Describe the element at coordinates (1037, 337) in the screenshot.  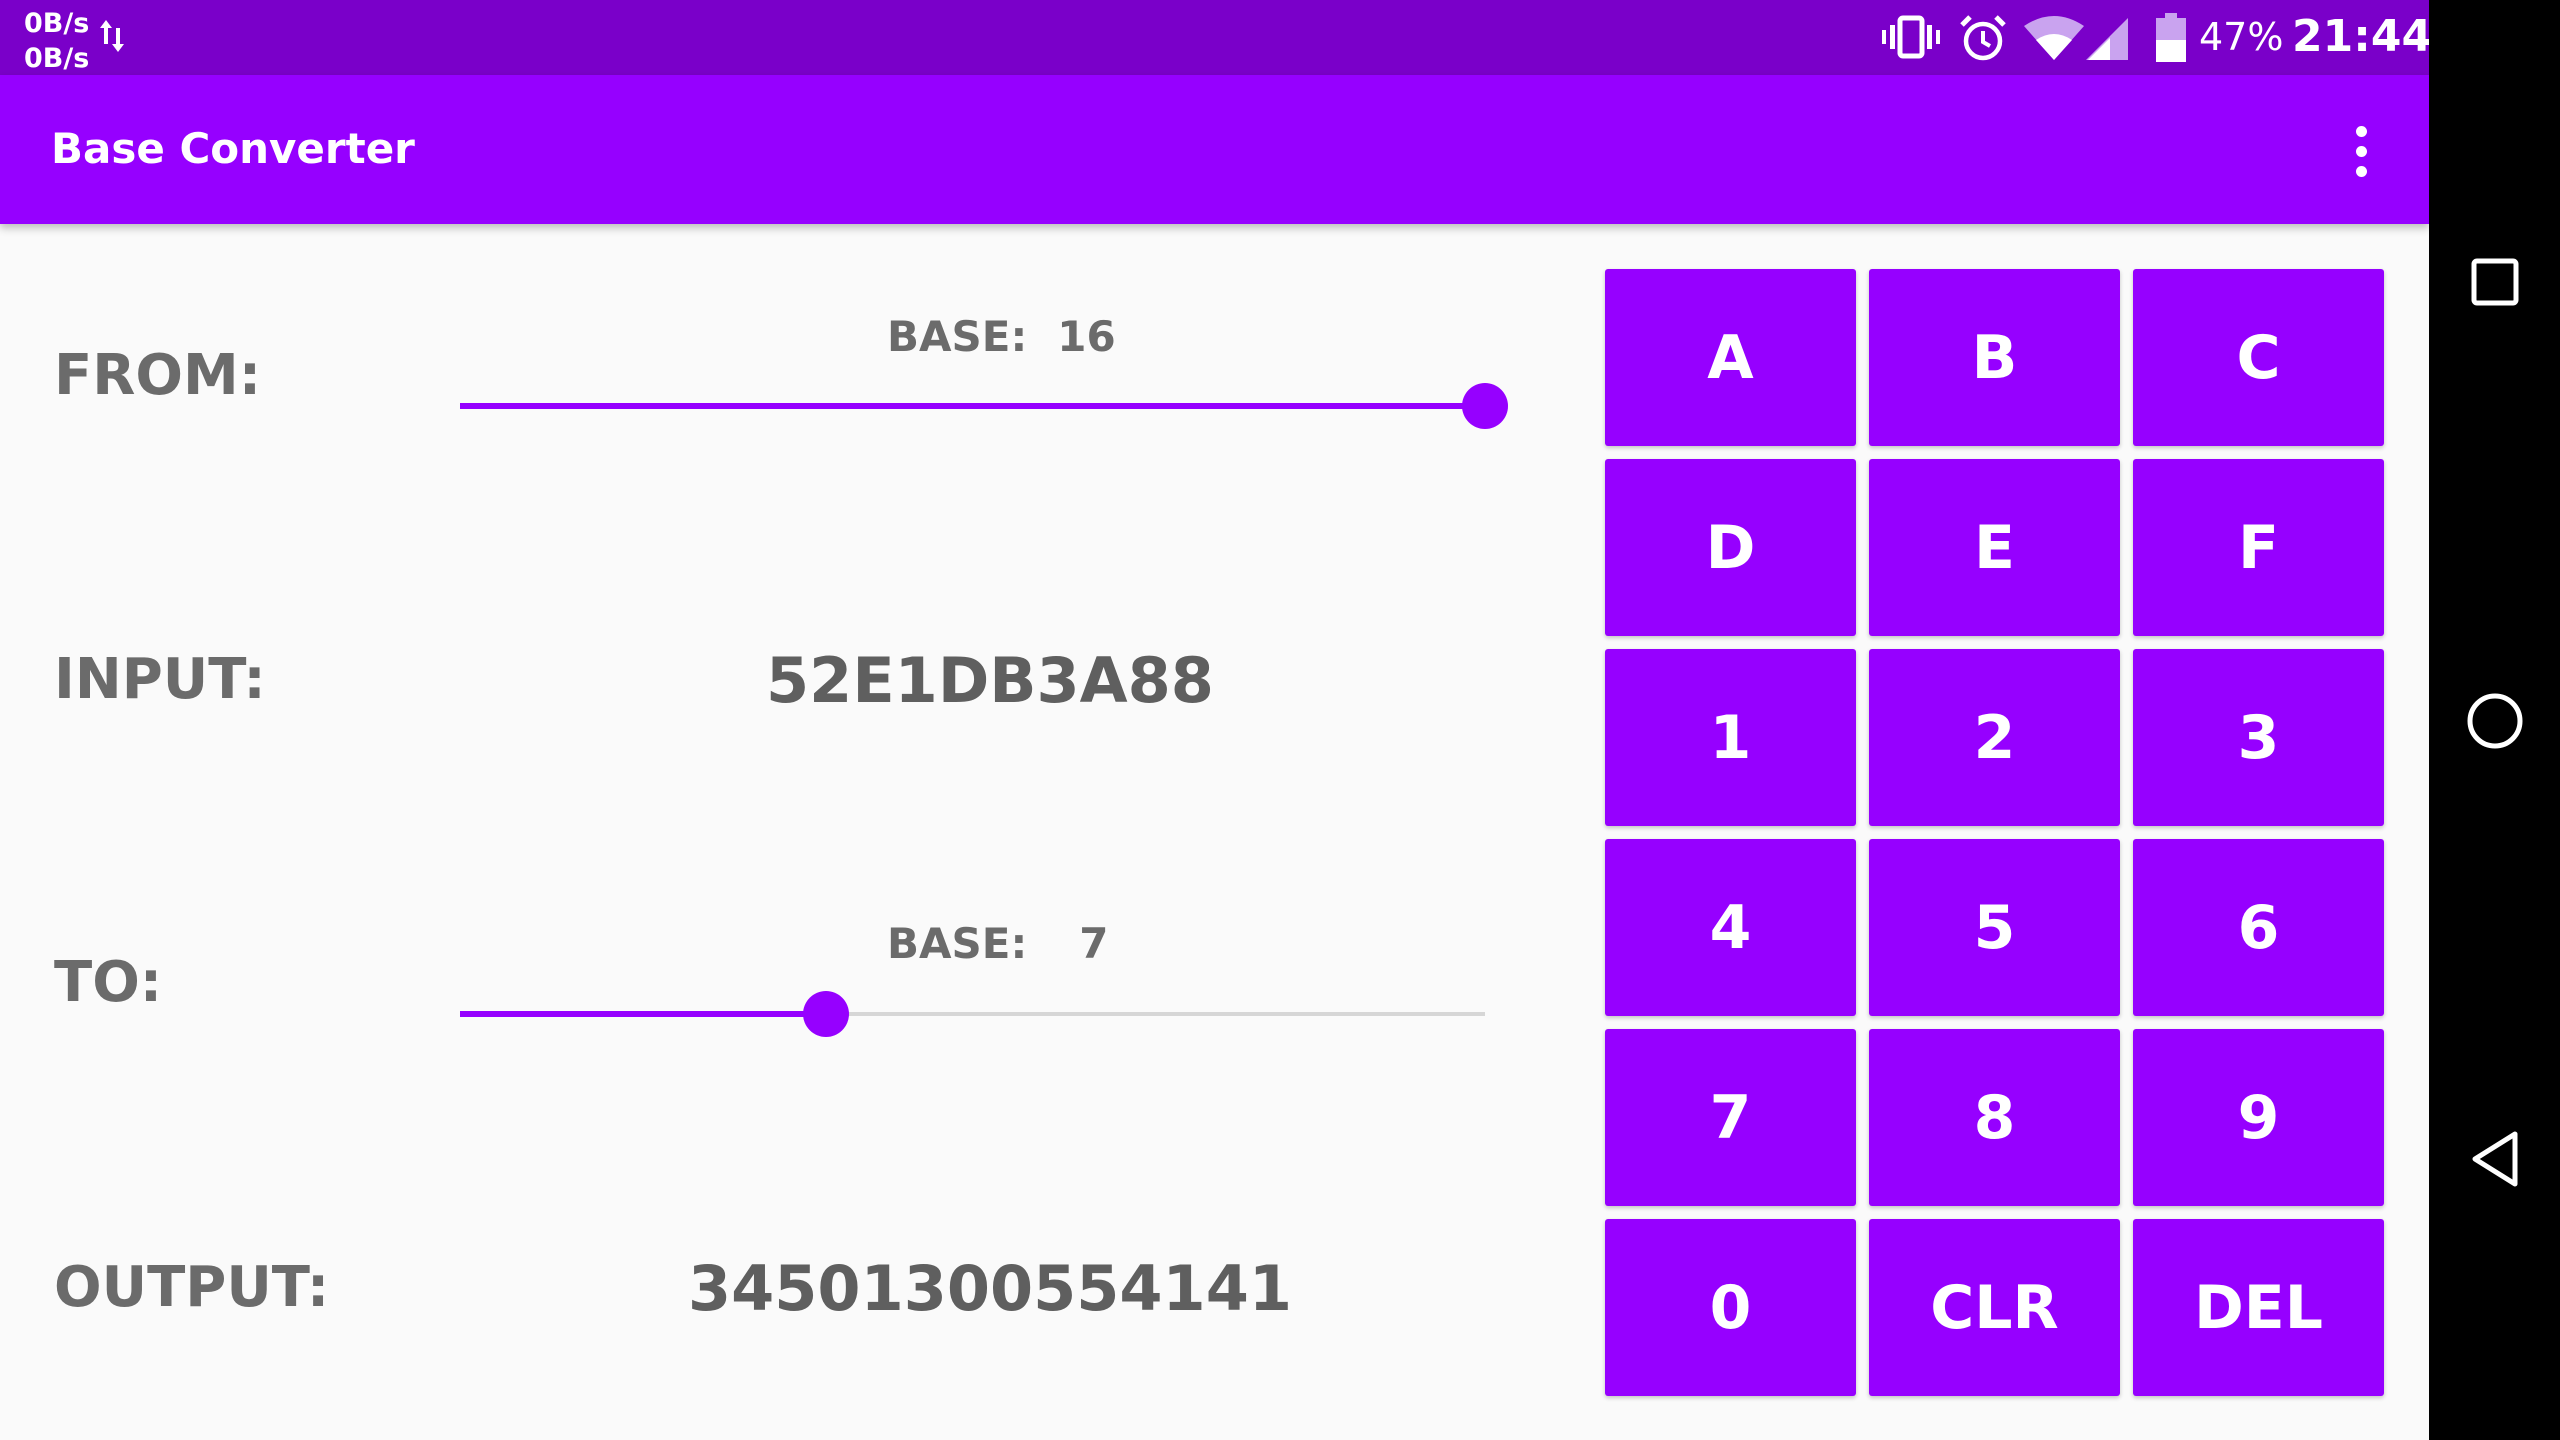
I see `from-base-caption: BASE: 16` at that location.